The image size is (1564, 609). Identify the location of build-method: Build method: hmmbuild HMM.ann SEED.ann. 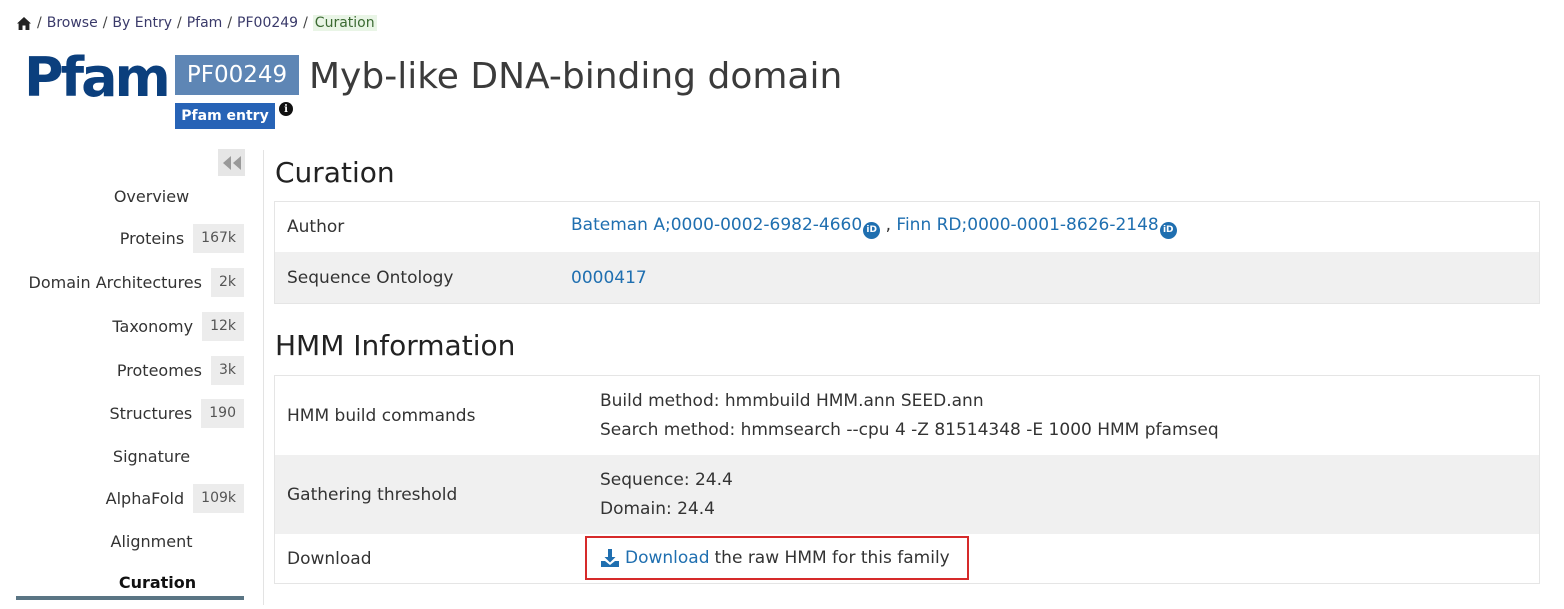
(792, 400).